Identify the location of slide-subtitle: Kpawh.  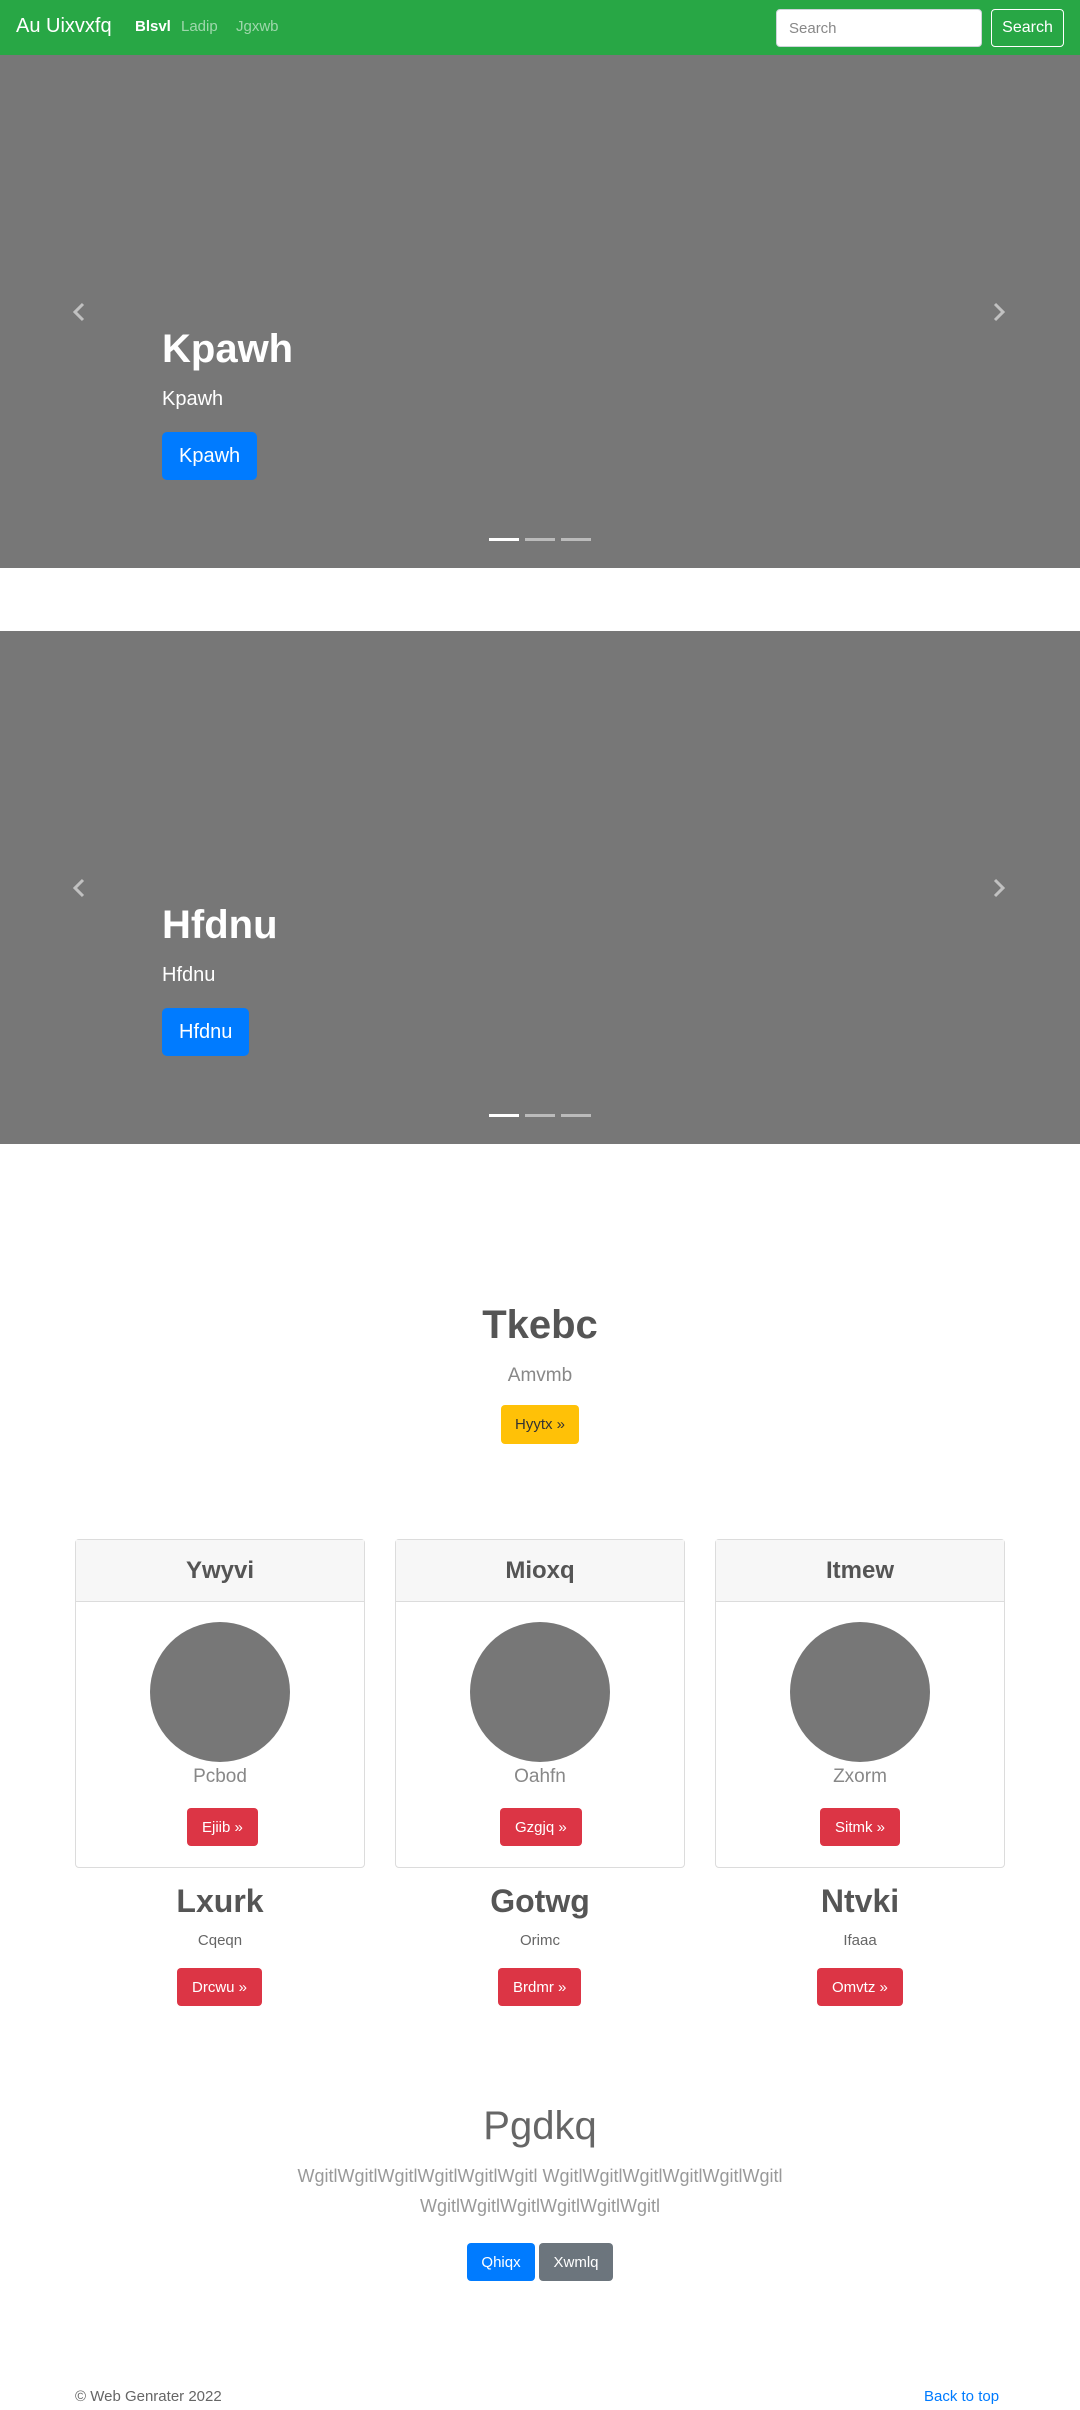
(193, 399).